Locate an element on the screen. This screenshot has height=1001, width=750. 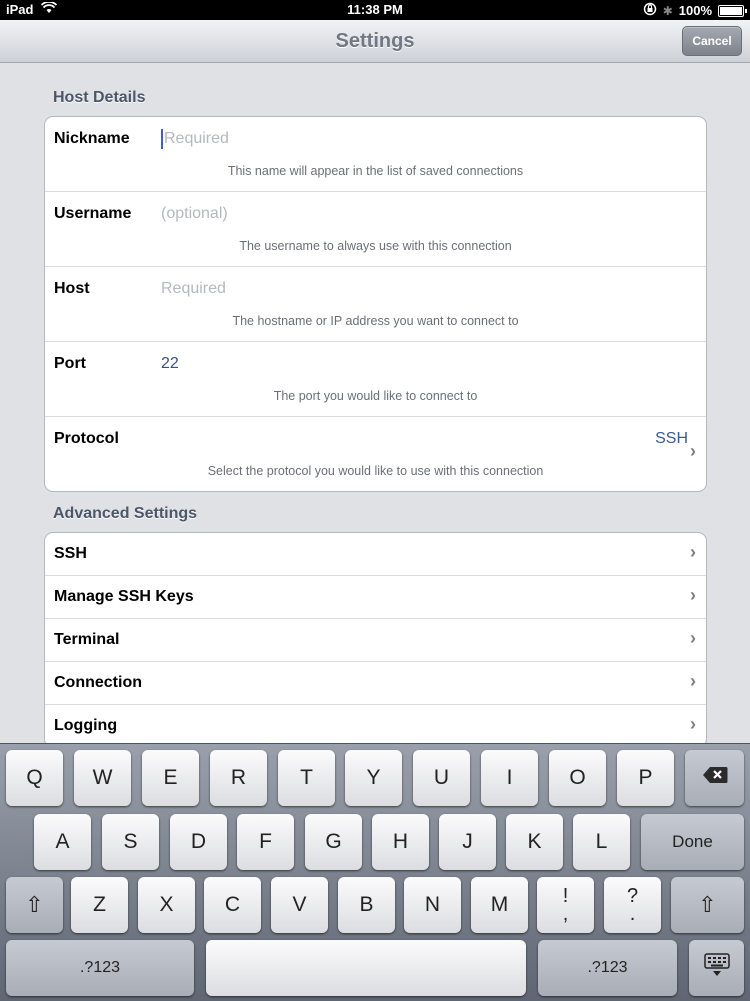
protocol-value: SSH is located at coordinates (671, 438).